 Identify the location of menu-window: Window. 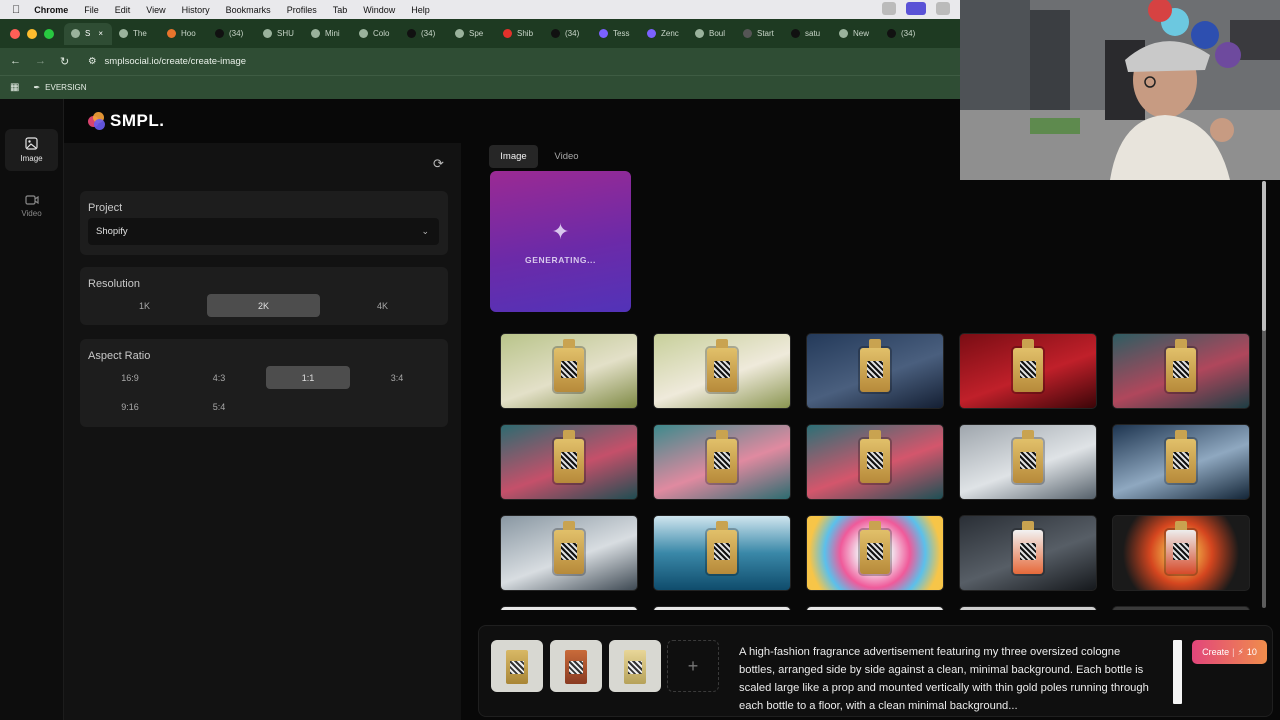
(379, 10).